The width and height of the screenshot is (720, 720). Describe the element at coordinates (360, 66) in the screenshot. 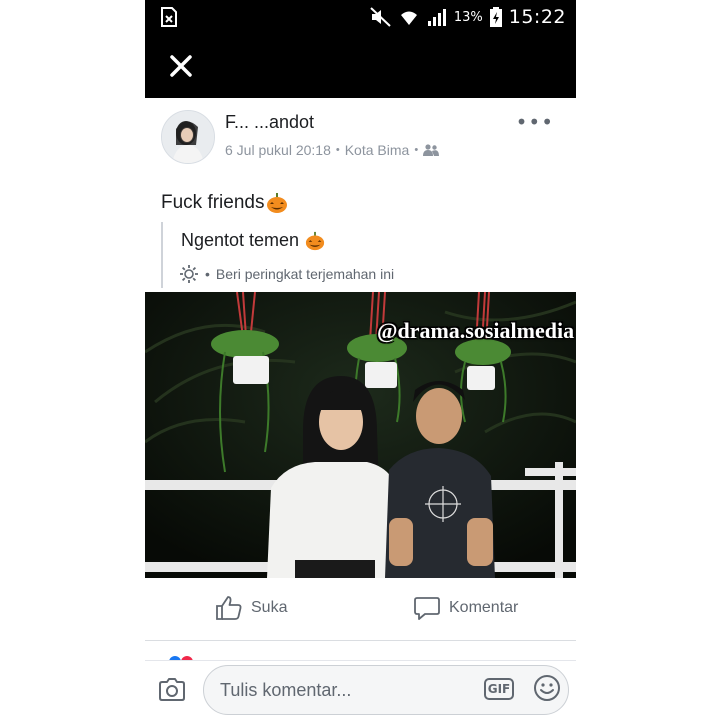

I see `viewer-top-bar` at that location.